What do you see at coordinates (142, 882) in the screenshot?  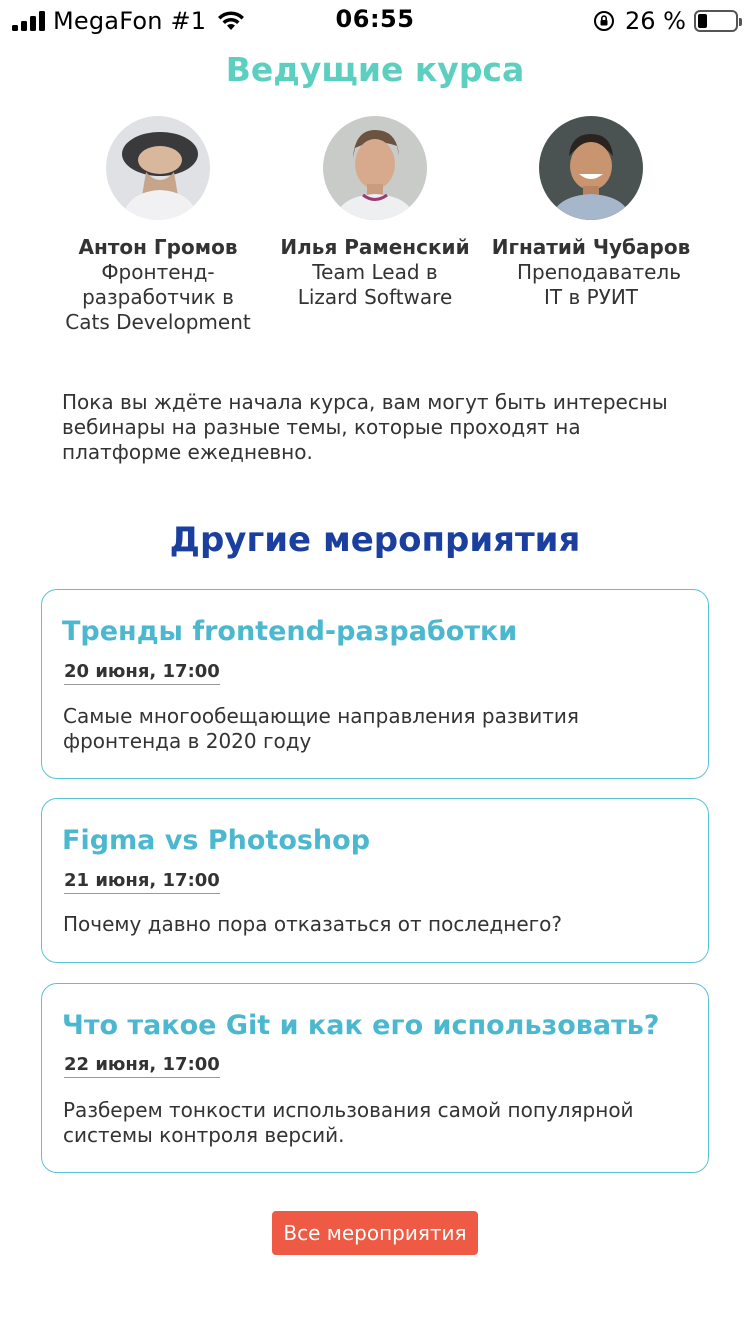 I see `event-date: 21 июня, 17:00` at bounding box center [142, 882].